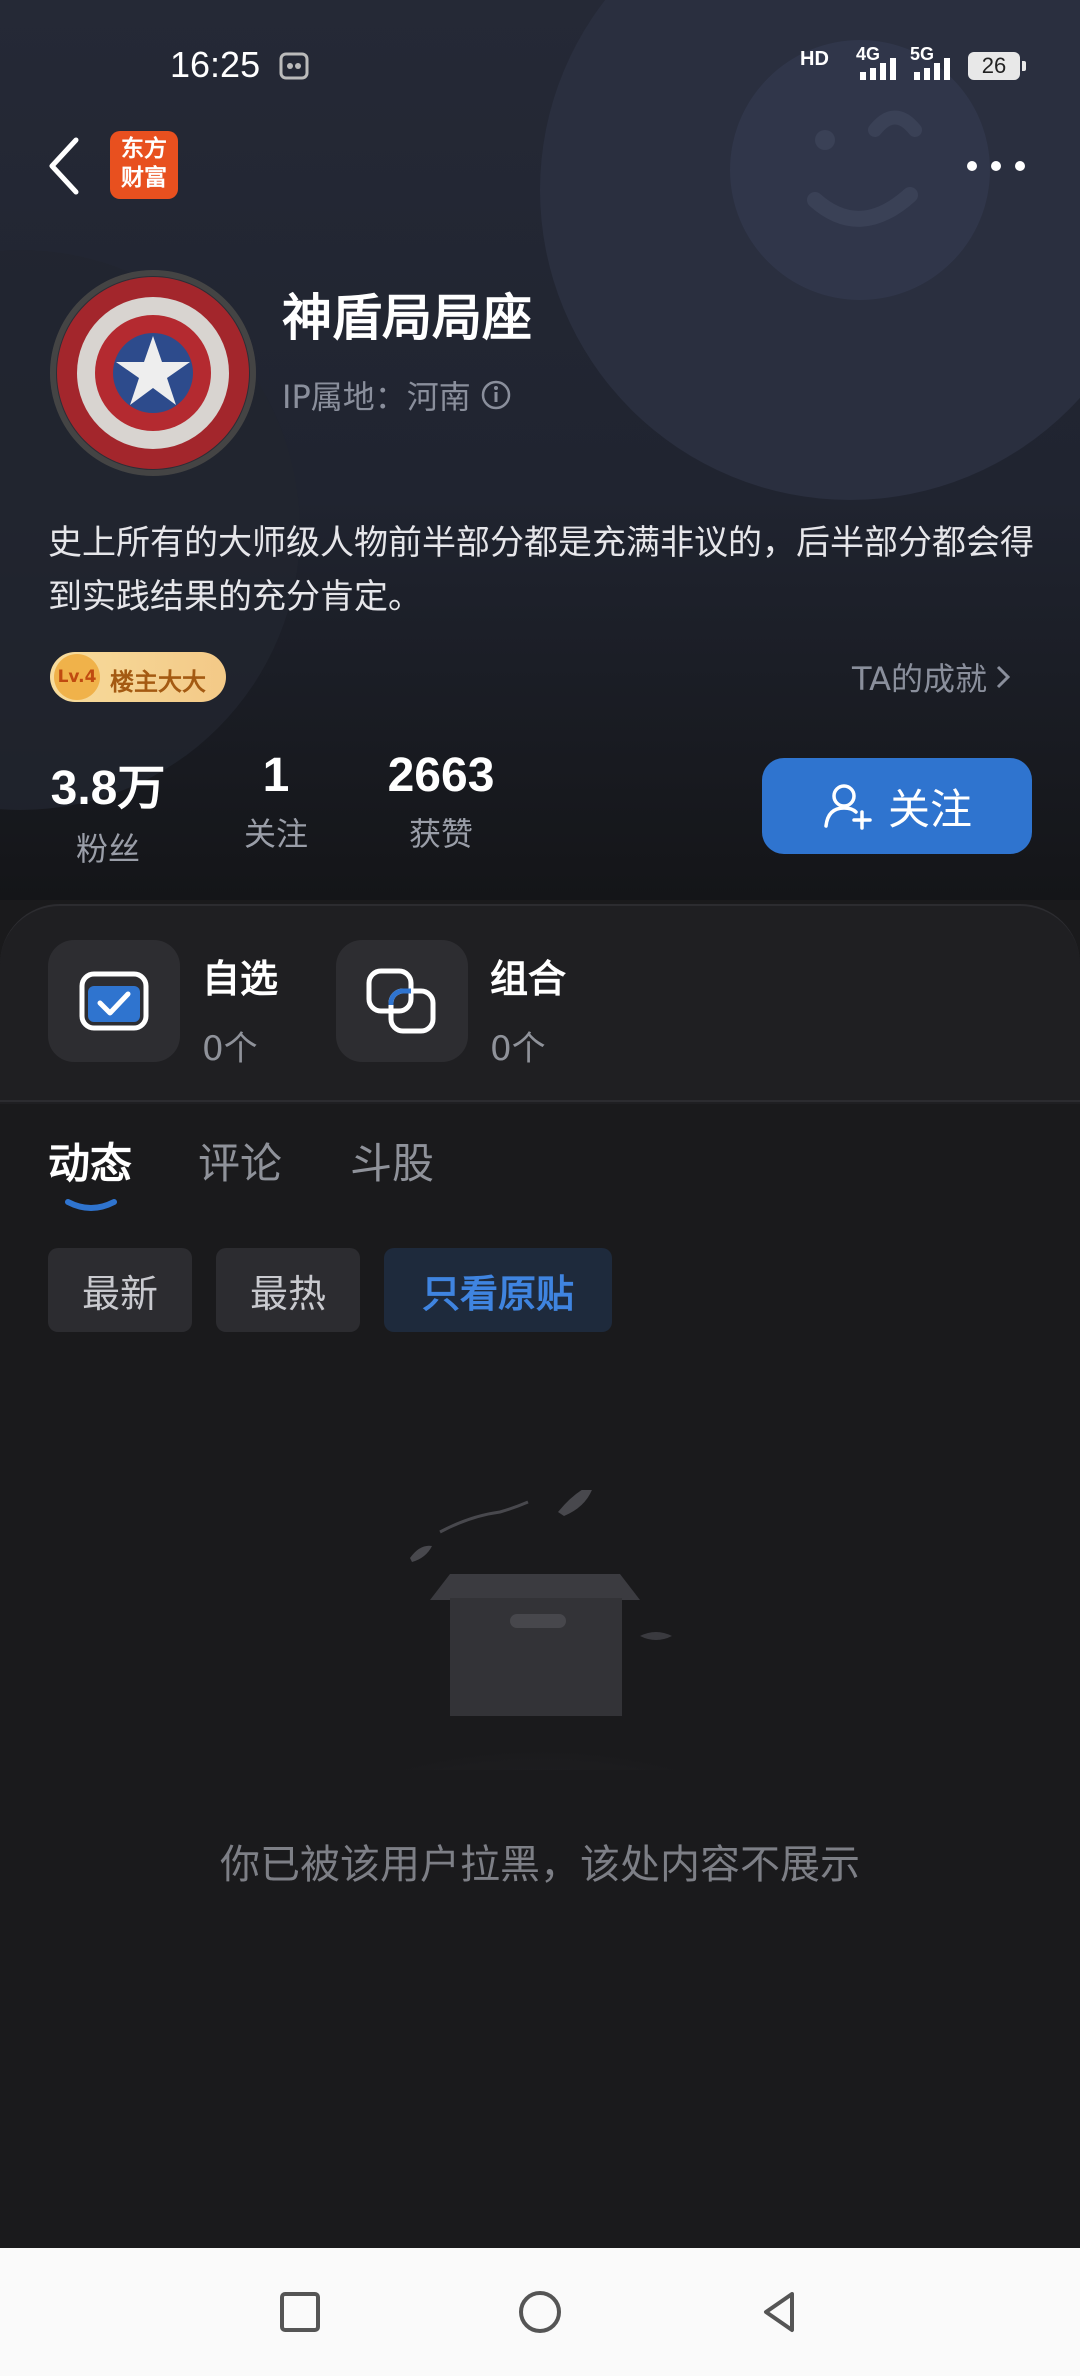 This screenshot has height=2376, width=1080. I want to click on watchlist-icon-box, so click(114, 1001).